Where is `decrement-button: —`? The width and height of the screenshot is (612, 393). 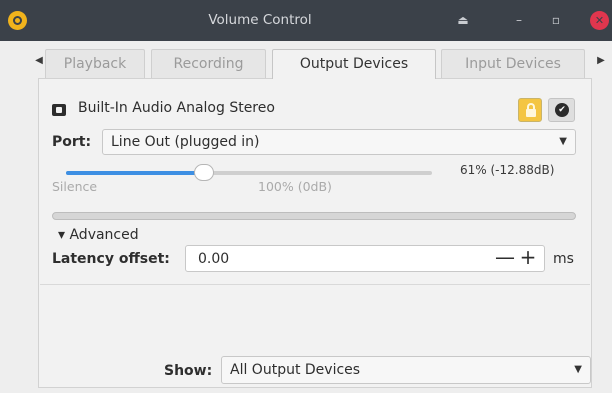 decrement-button: — is located at coordinates (505, 258).